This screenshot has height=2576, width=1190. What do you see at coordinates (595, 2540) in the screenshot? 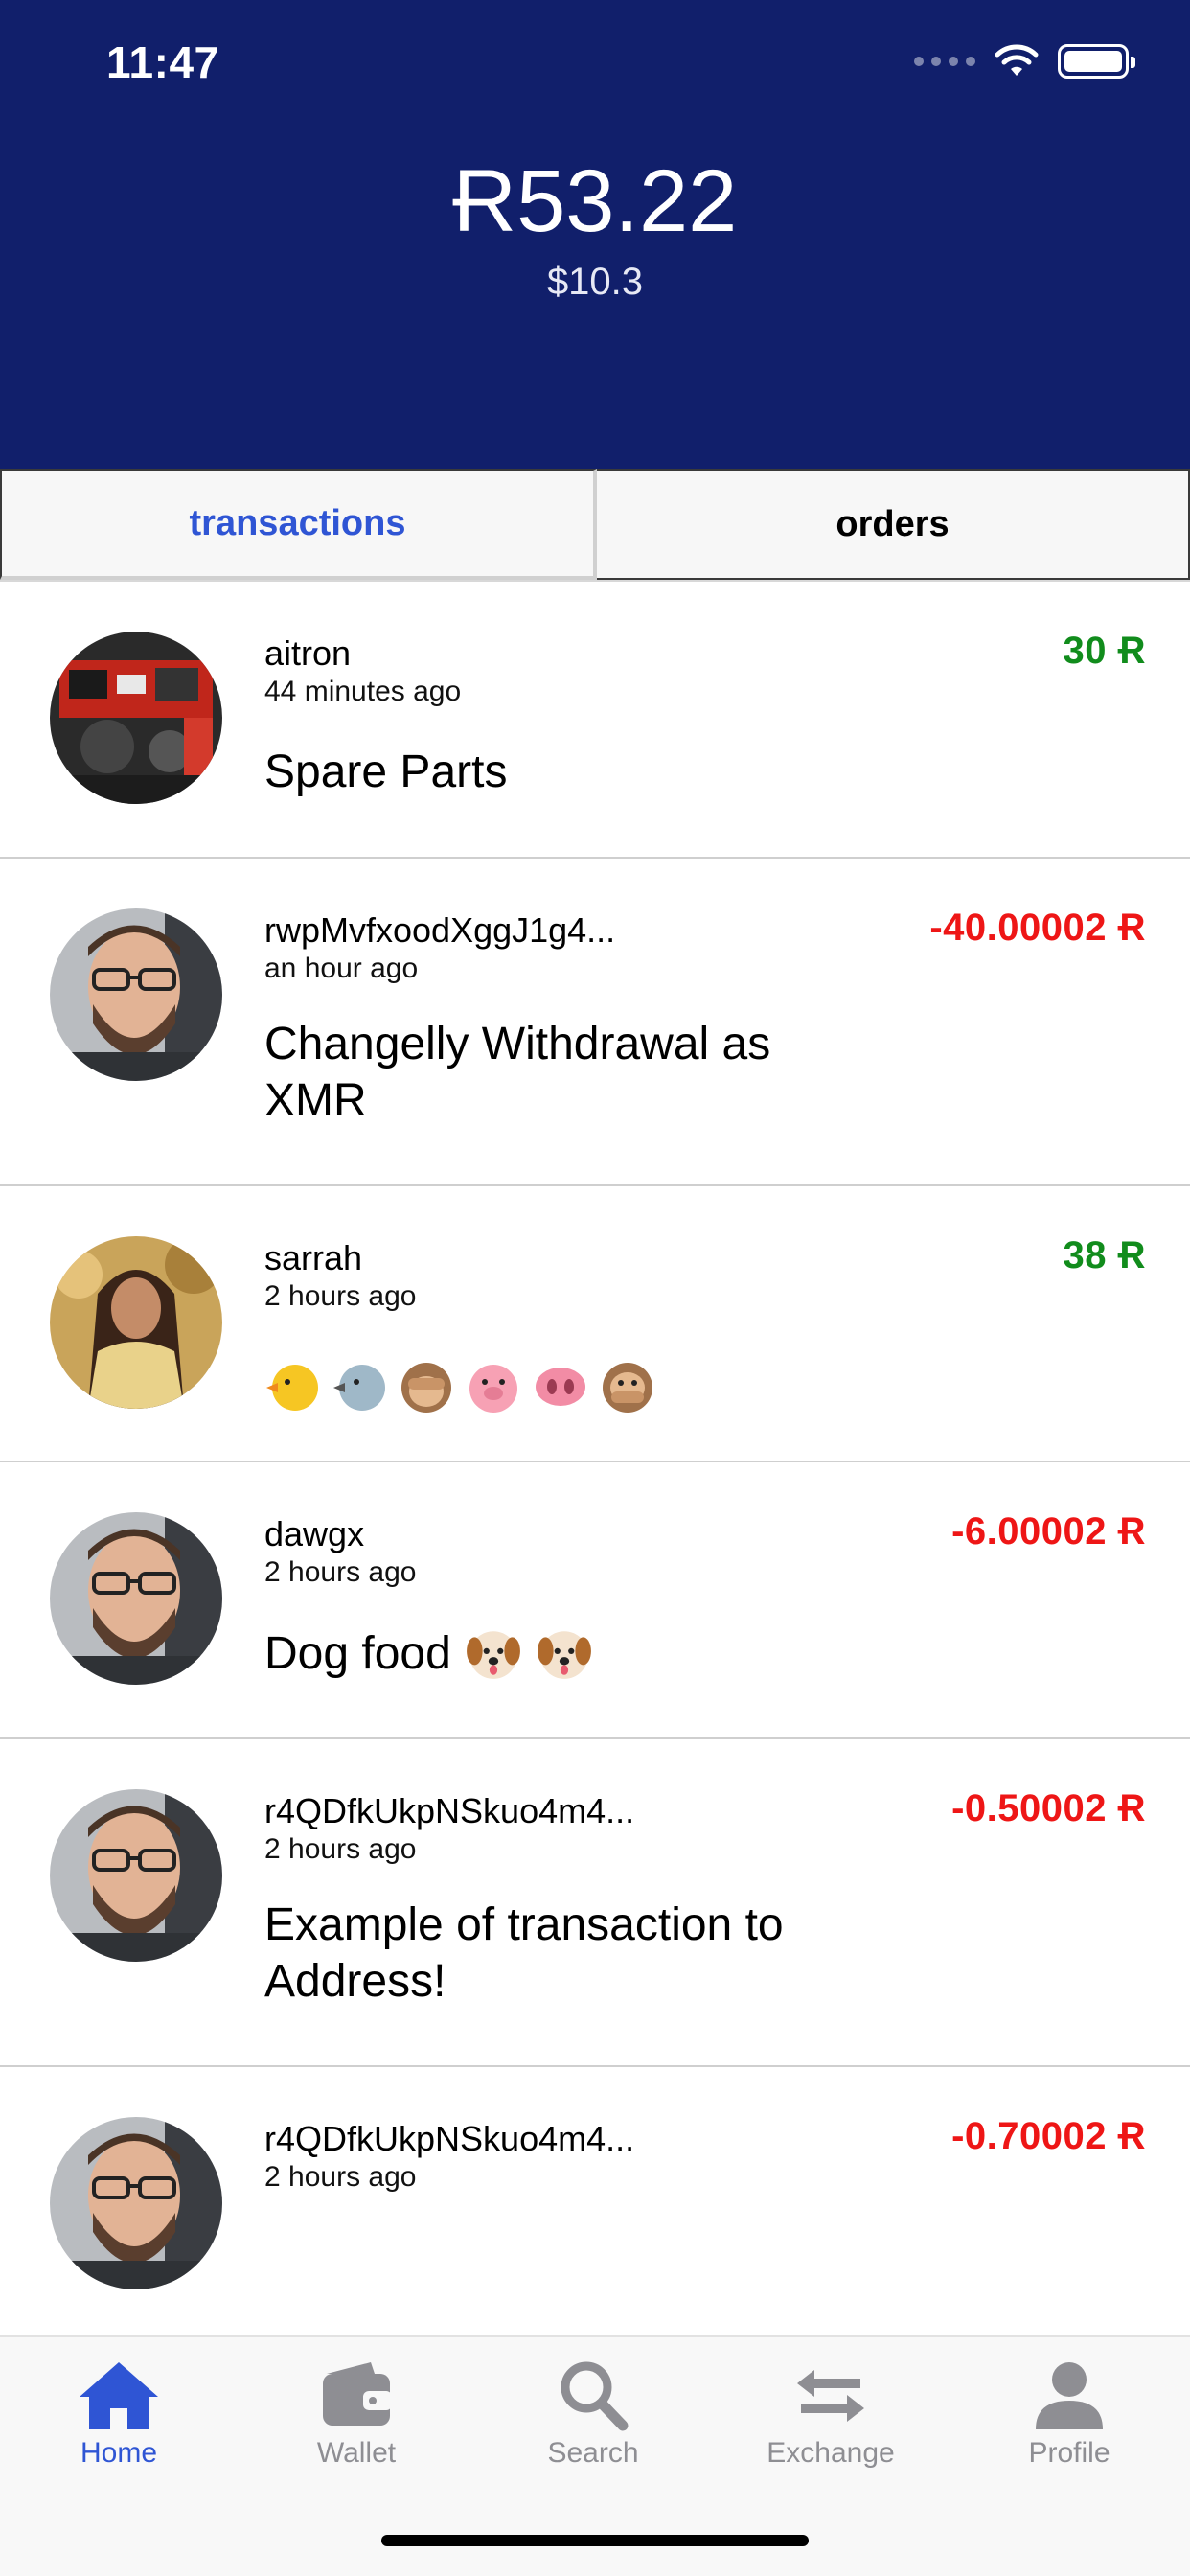
I see `home-indicator` at bounding box center [595, 2540].